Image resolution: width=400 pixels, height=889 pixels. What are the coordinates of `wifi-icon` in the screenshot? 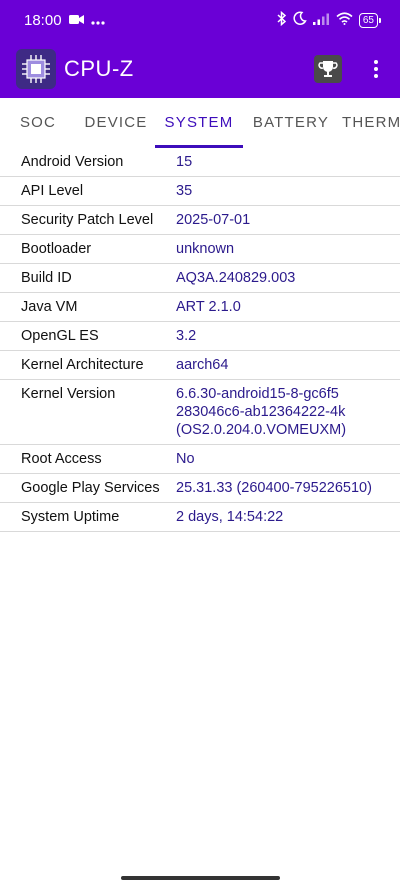 It's located at (344, 20).